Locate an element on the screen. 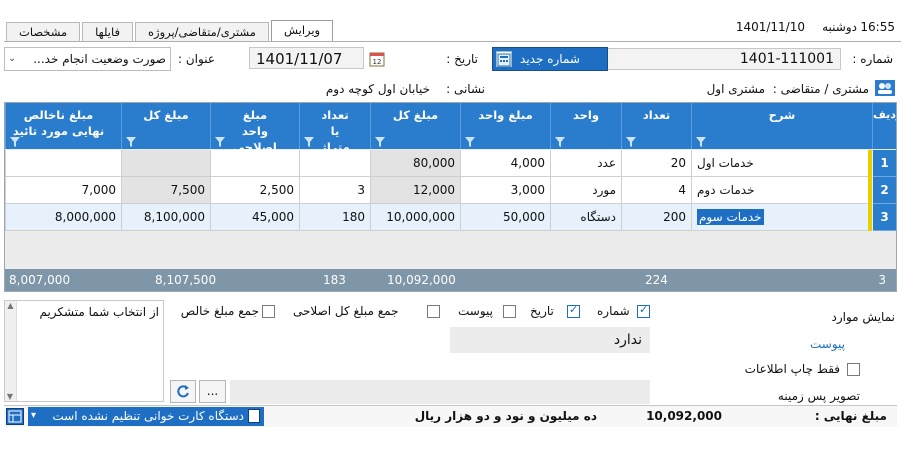 This screenshot has height=458, width=905. table-cell-quantity: 200 is located at coordinates (656, 217).